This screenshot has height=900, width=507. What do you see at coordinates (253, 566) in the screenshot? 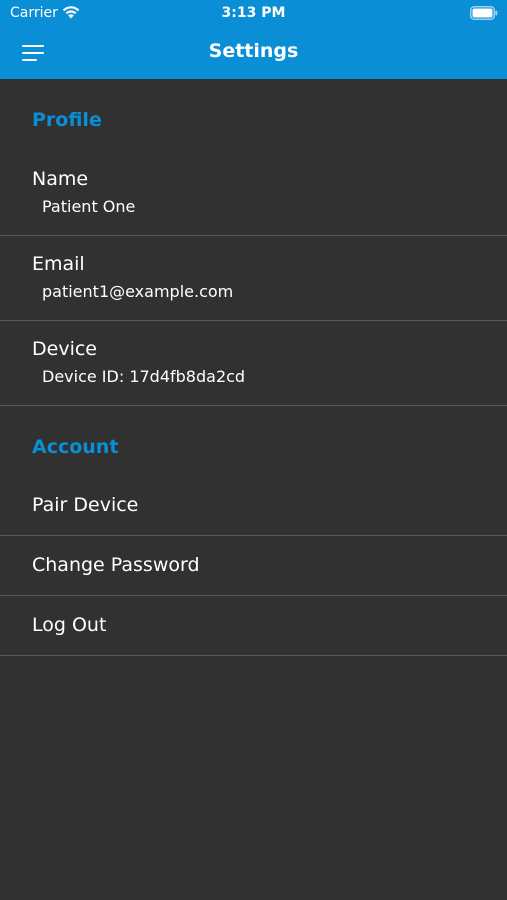
I see `change-password-button: Change Password` at bounding box center [253, 566].